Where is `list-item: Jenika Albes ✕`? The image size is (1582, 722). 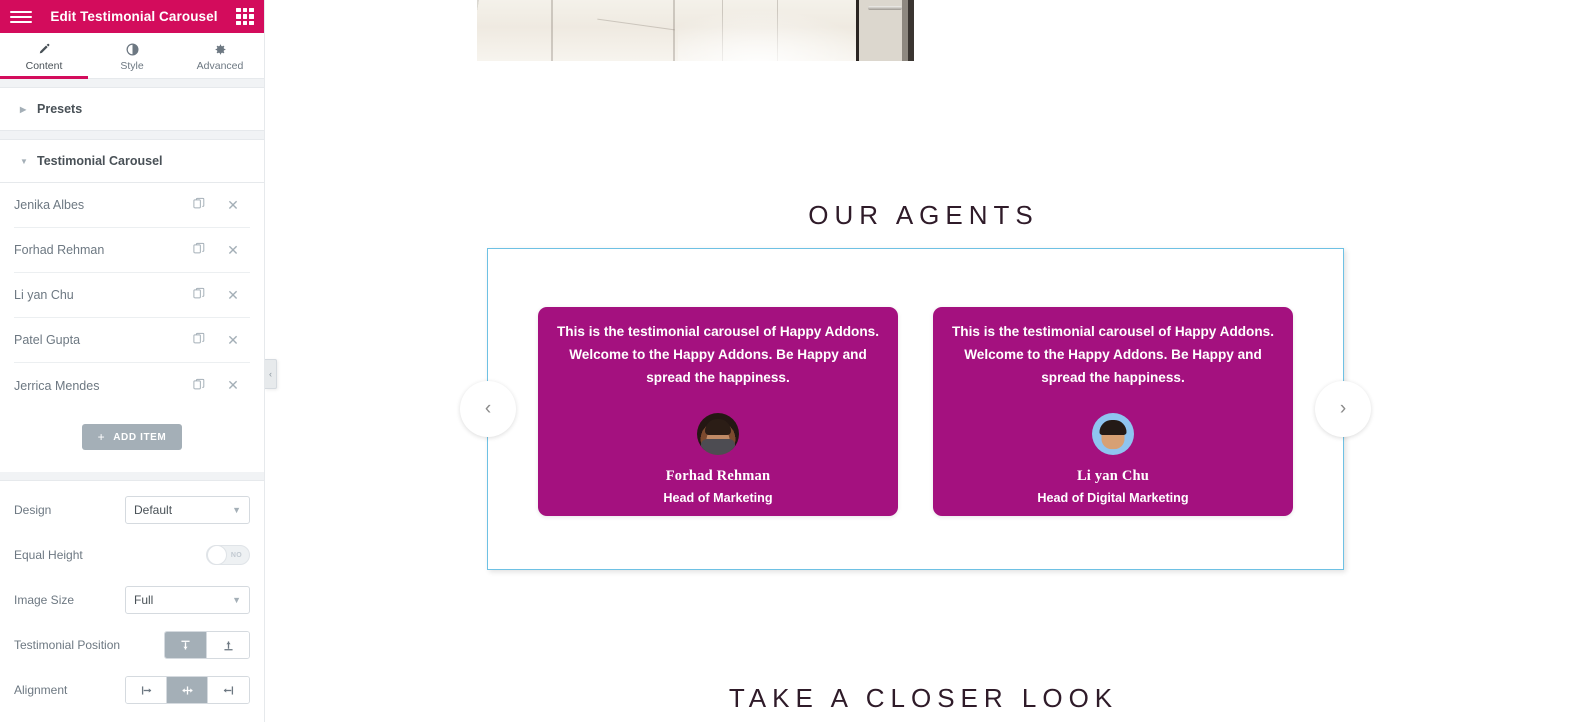 list-item: Jenika Albes ✕ is located at coordinates (132, 205).